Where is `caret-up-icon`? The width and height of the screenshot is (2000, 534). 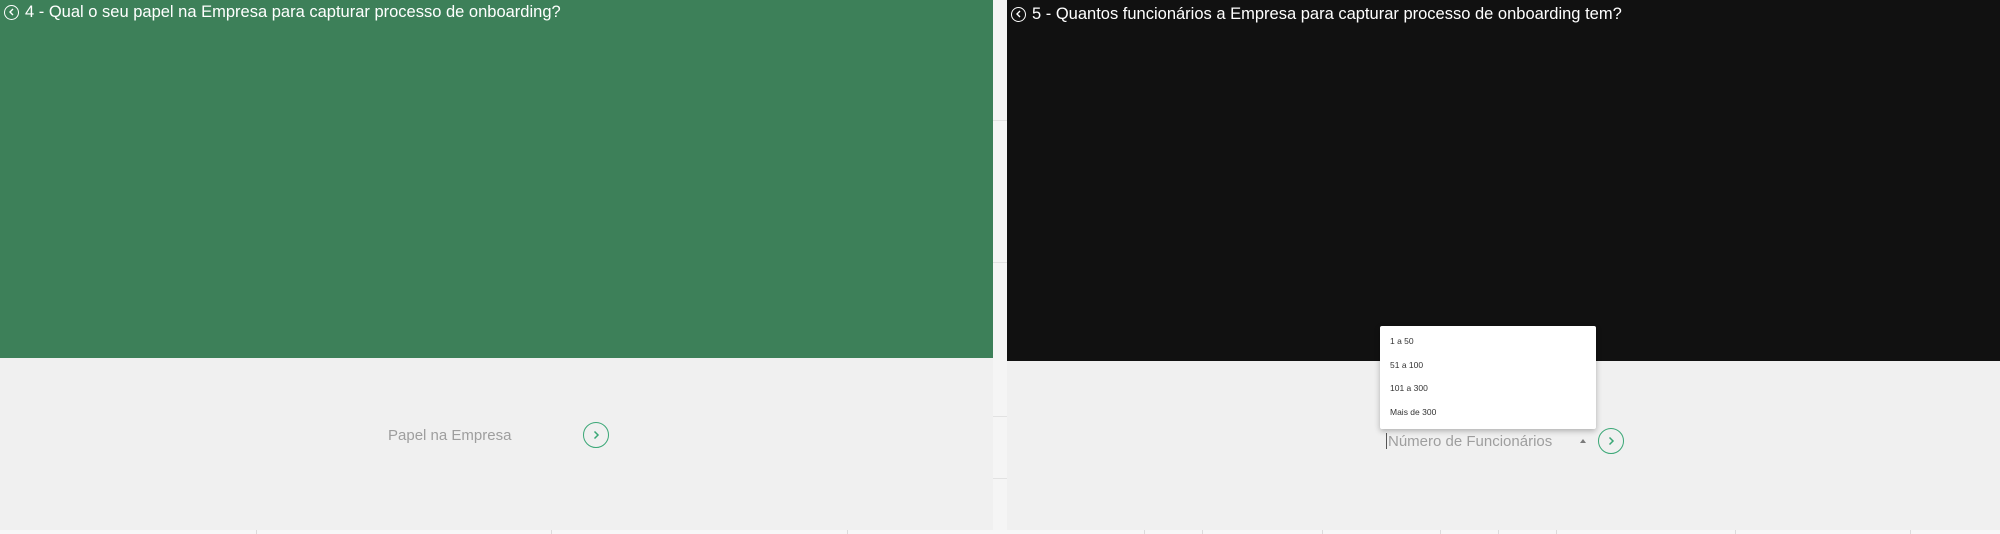
caret-up-icon is located at coordinates (1583, 441).